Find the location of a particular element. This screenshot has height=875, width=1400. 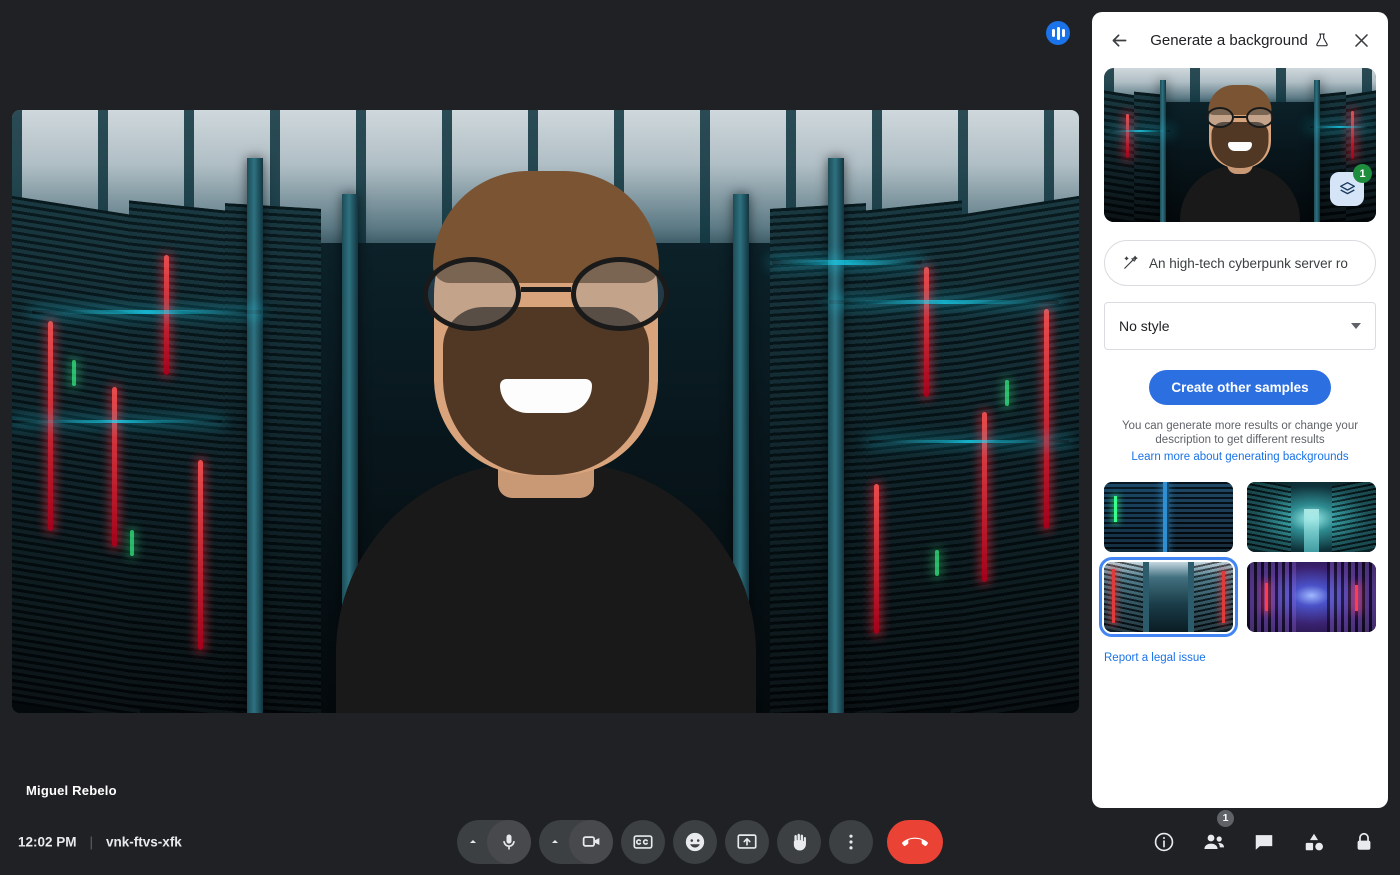

activities-button is located at coordinates (1314, 842).